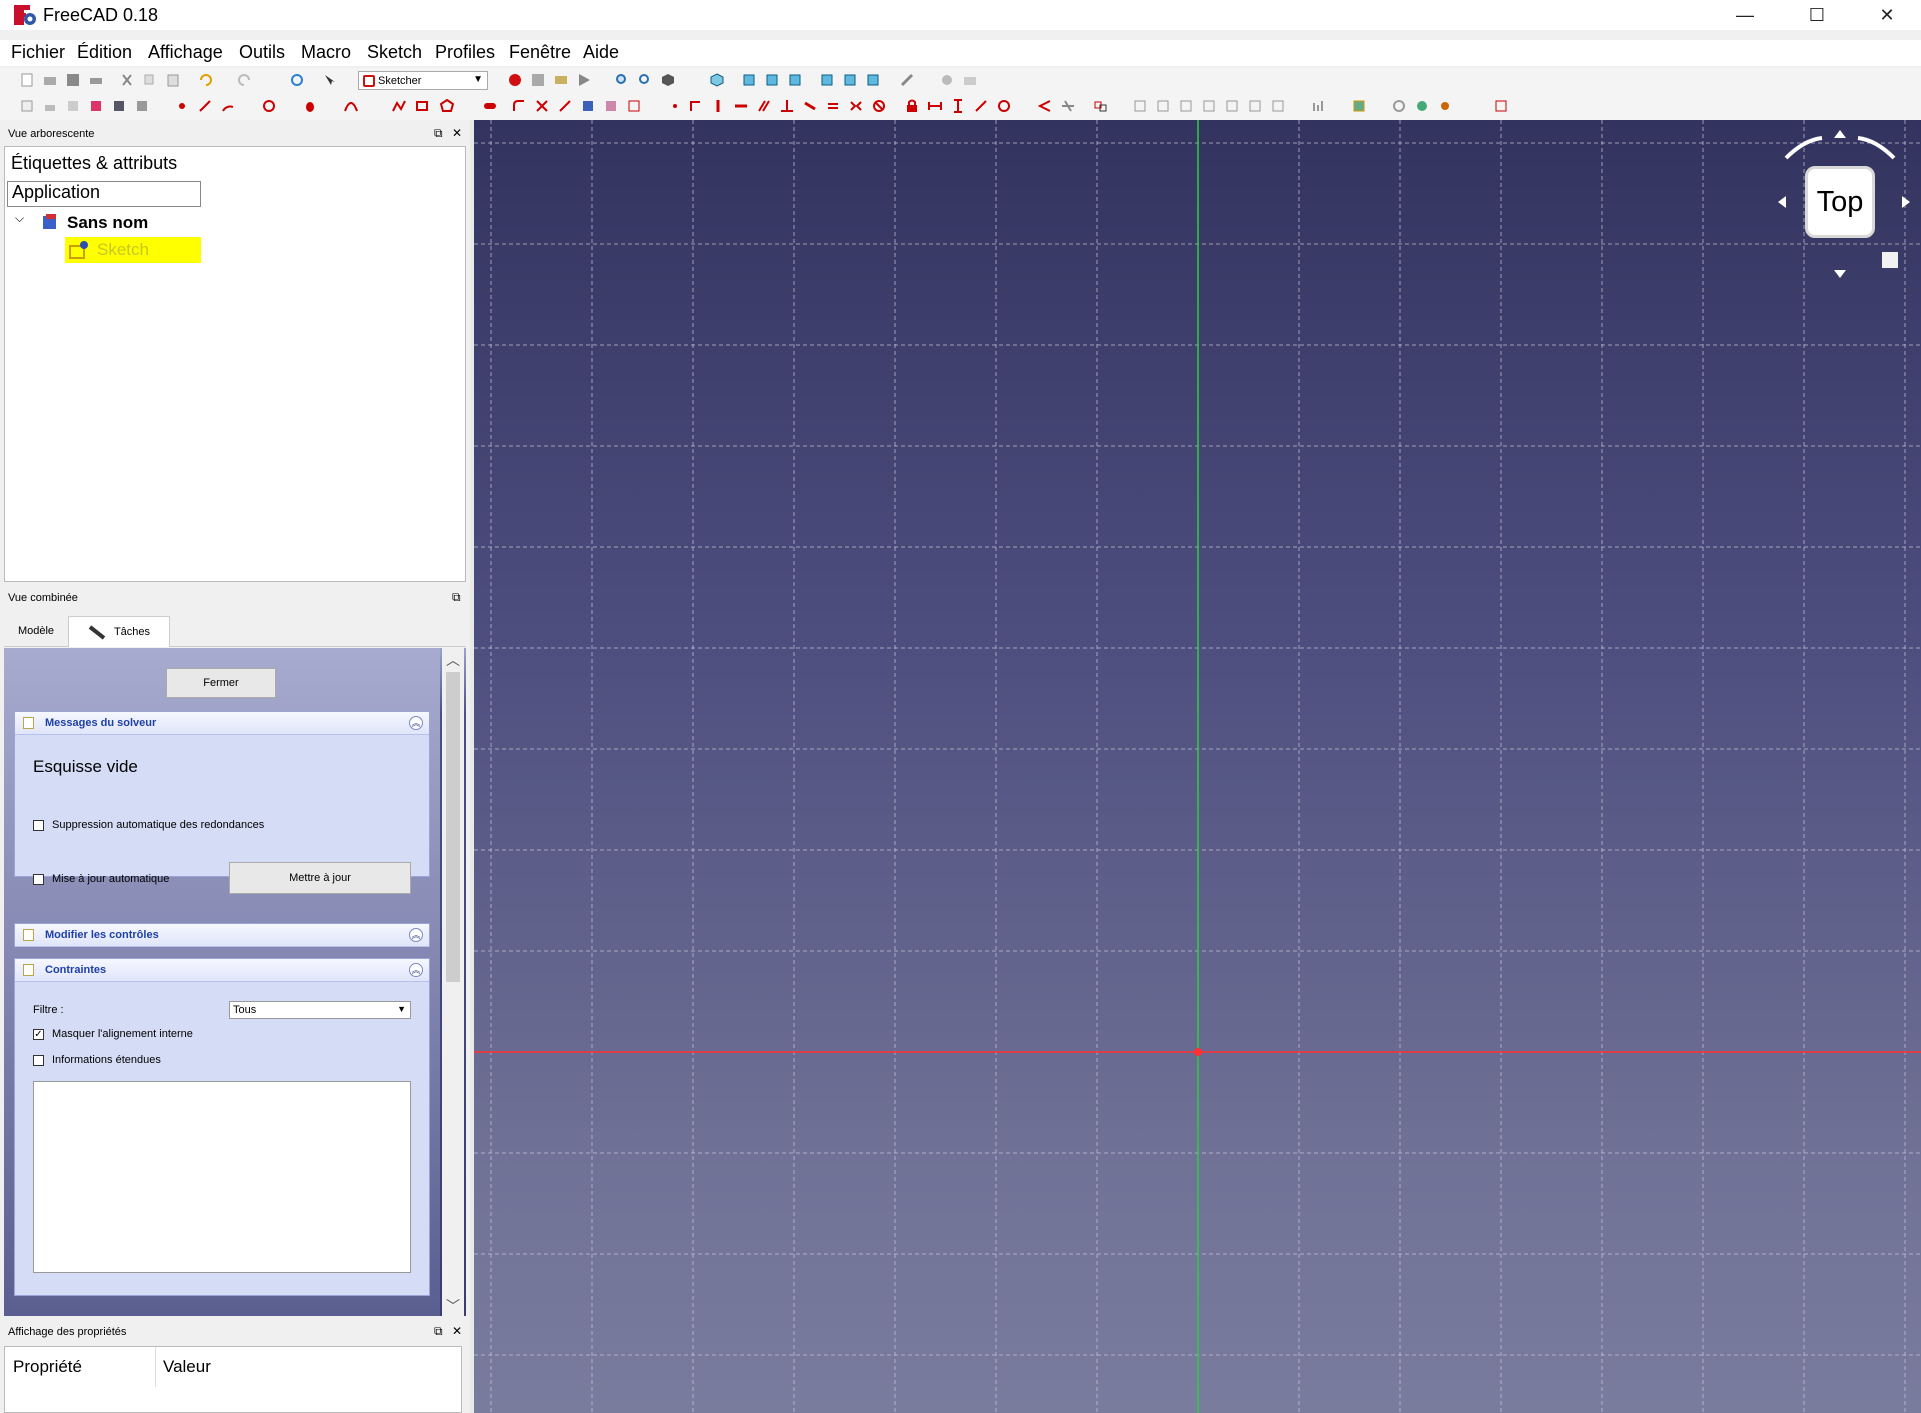 Image resolution: width=1921 pixels, height=1413 pixels. Describe the element at coordinates (947, 80) in the screenshot. I see `part-icon` at that location.